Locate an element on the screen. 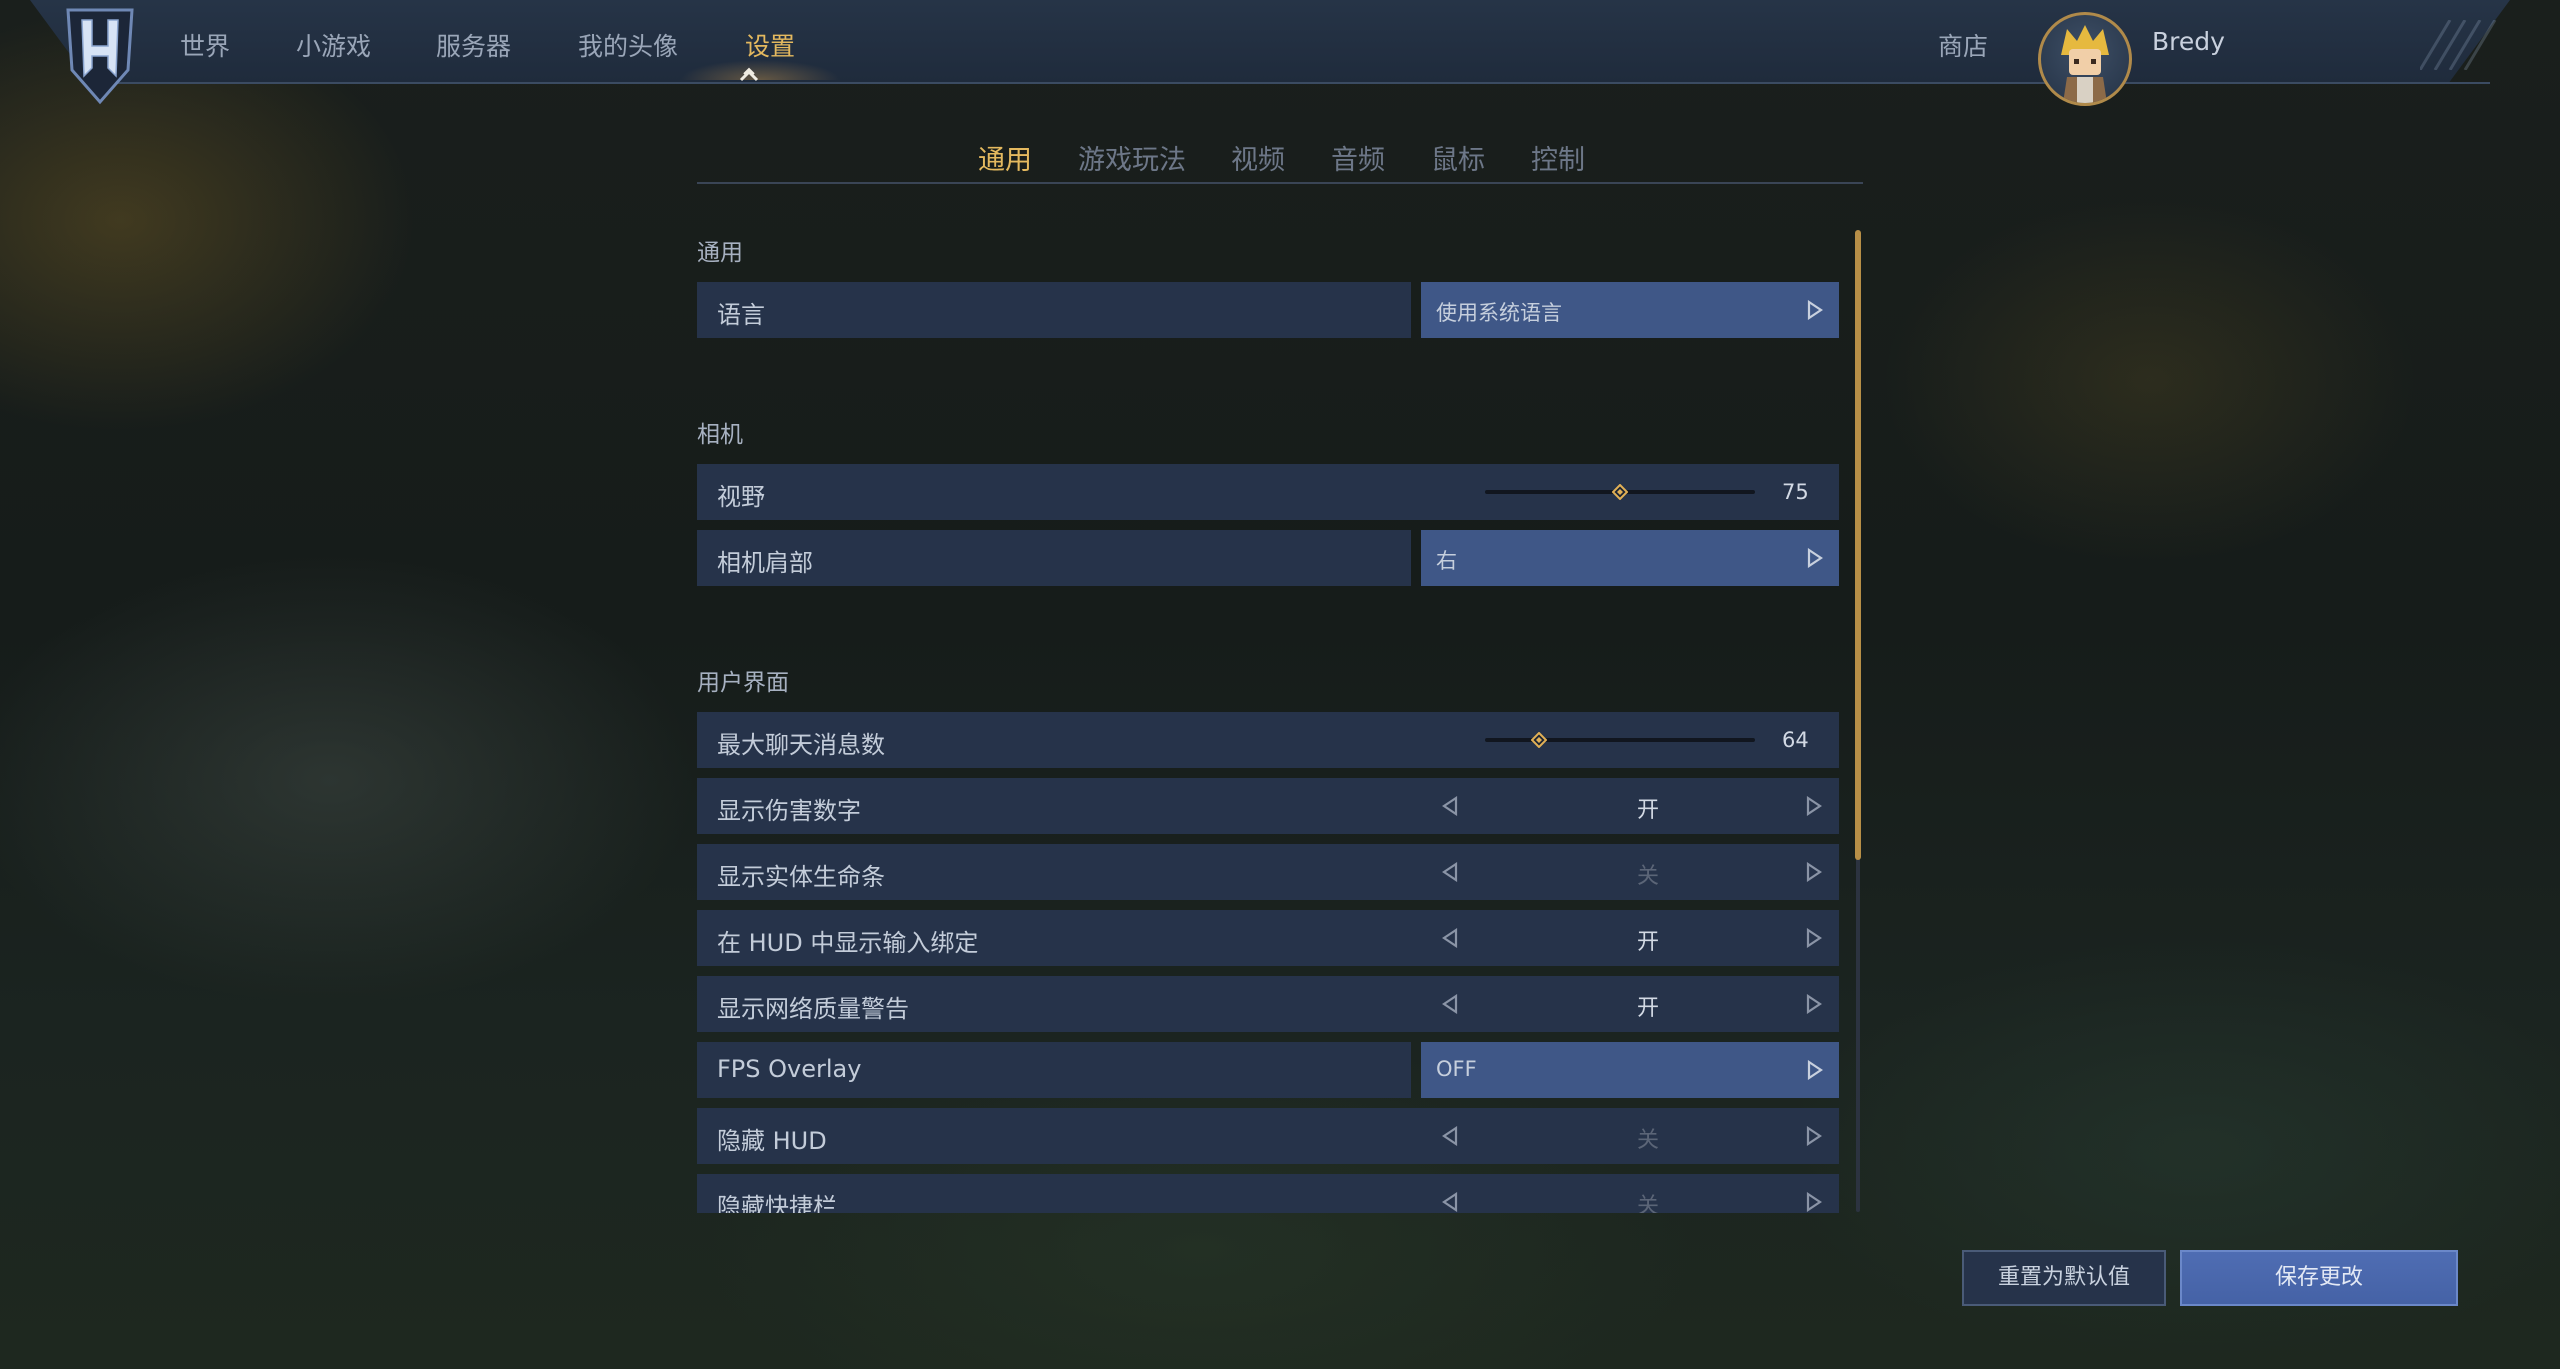  setting-input-bindings: 在 HUD 中显示输入绑定 开 is located at coordinates (1268, 938).